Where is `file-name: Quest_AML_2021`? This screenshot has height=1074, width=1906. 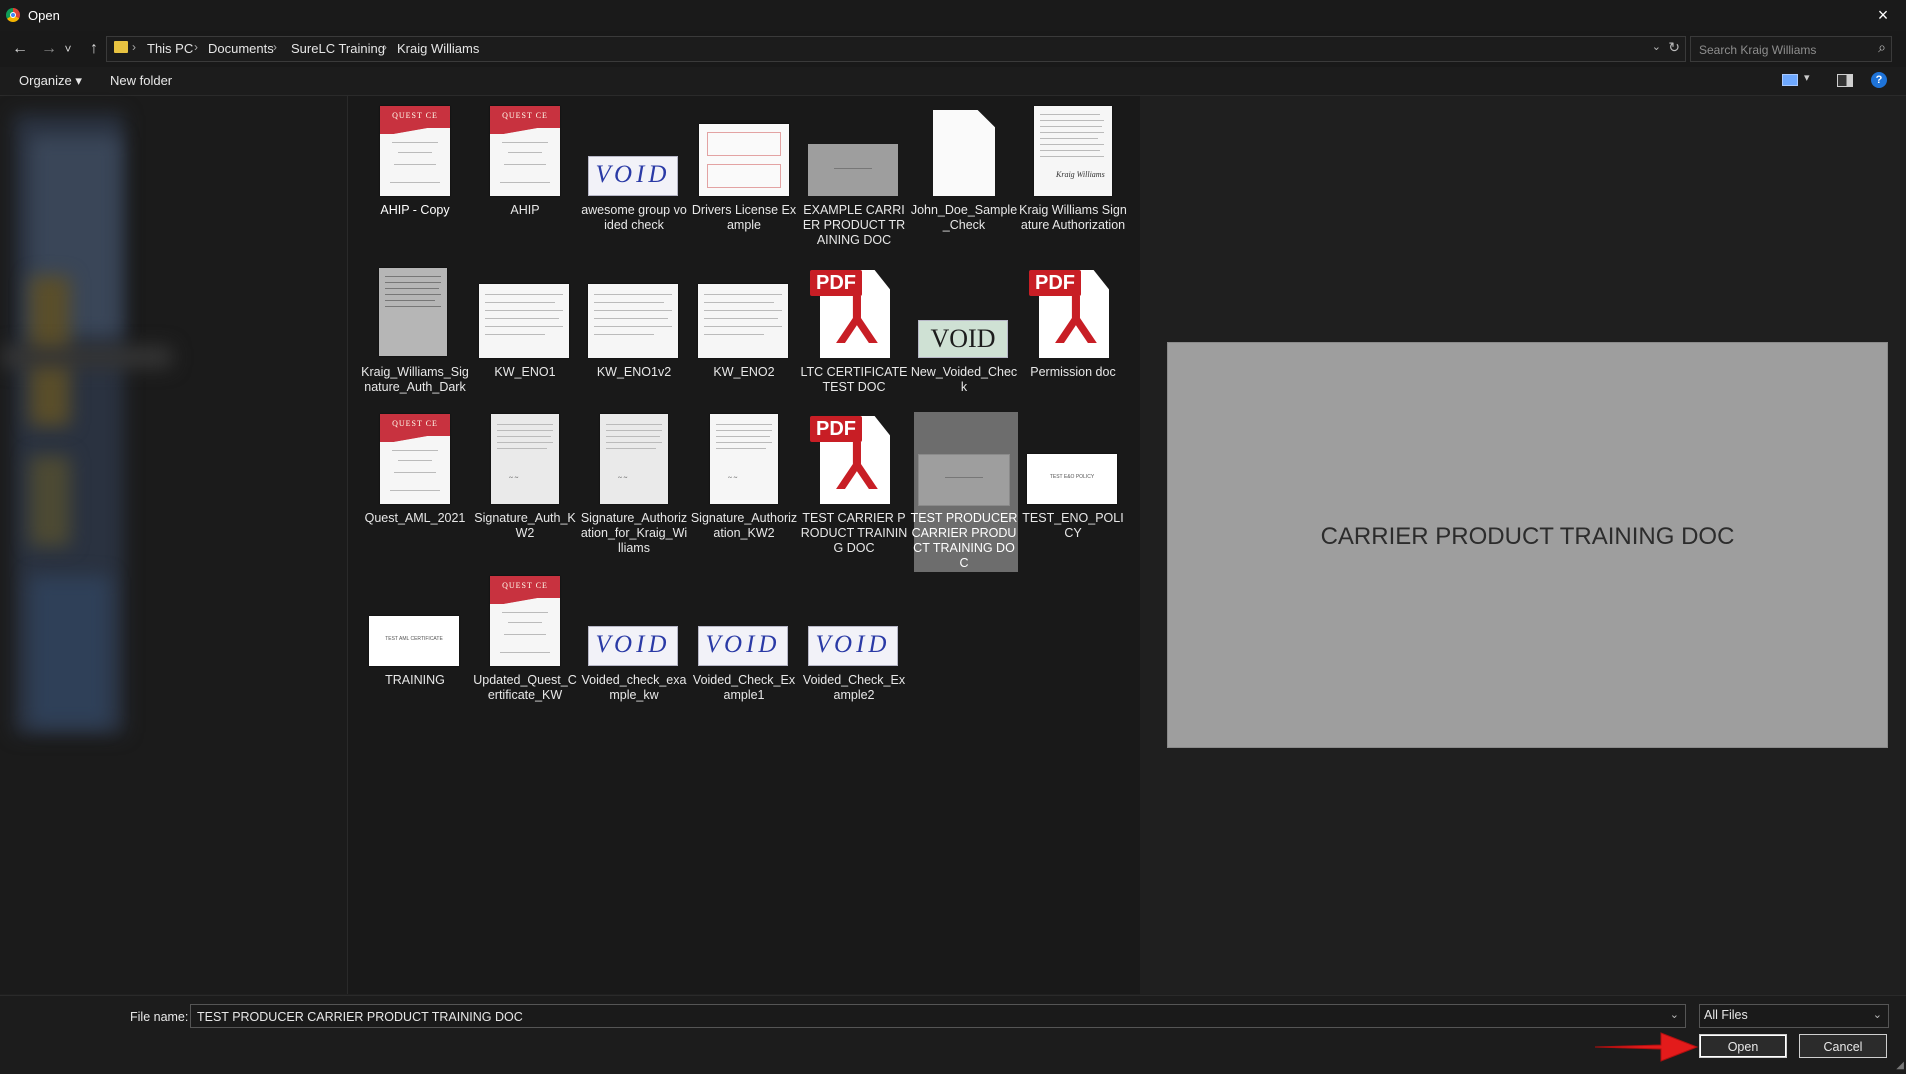 file-name: Quest_AML_2021 is located at coordinates (415, 518).